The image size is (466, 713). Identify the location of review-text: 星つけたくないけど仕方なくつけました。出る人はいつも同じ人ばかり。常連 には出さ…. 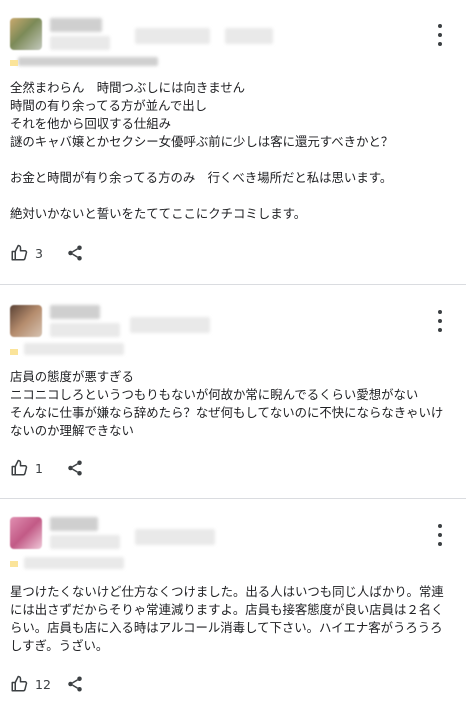
(227, 618).